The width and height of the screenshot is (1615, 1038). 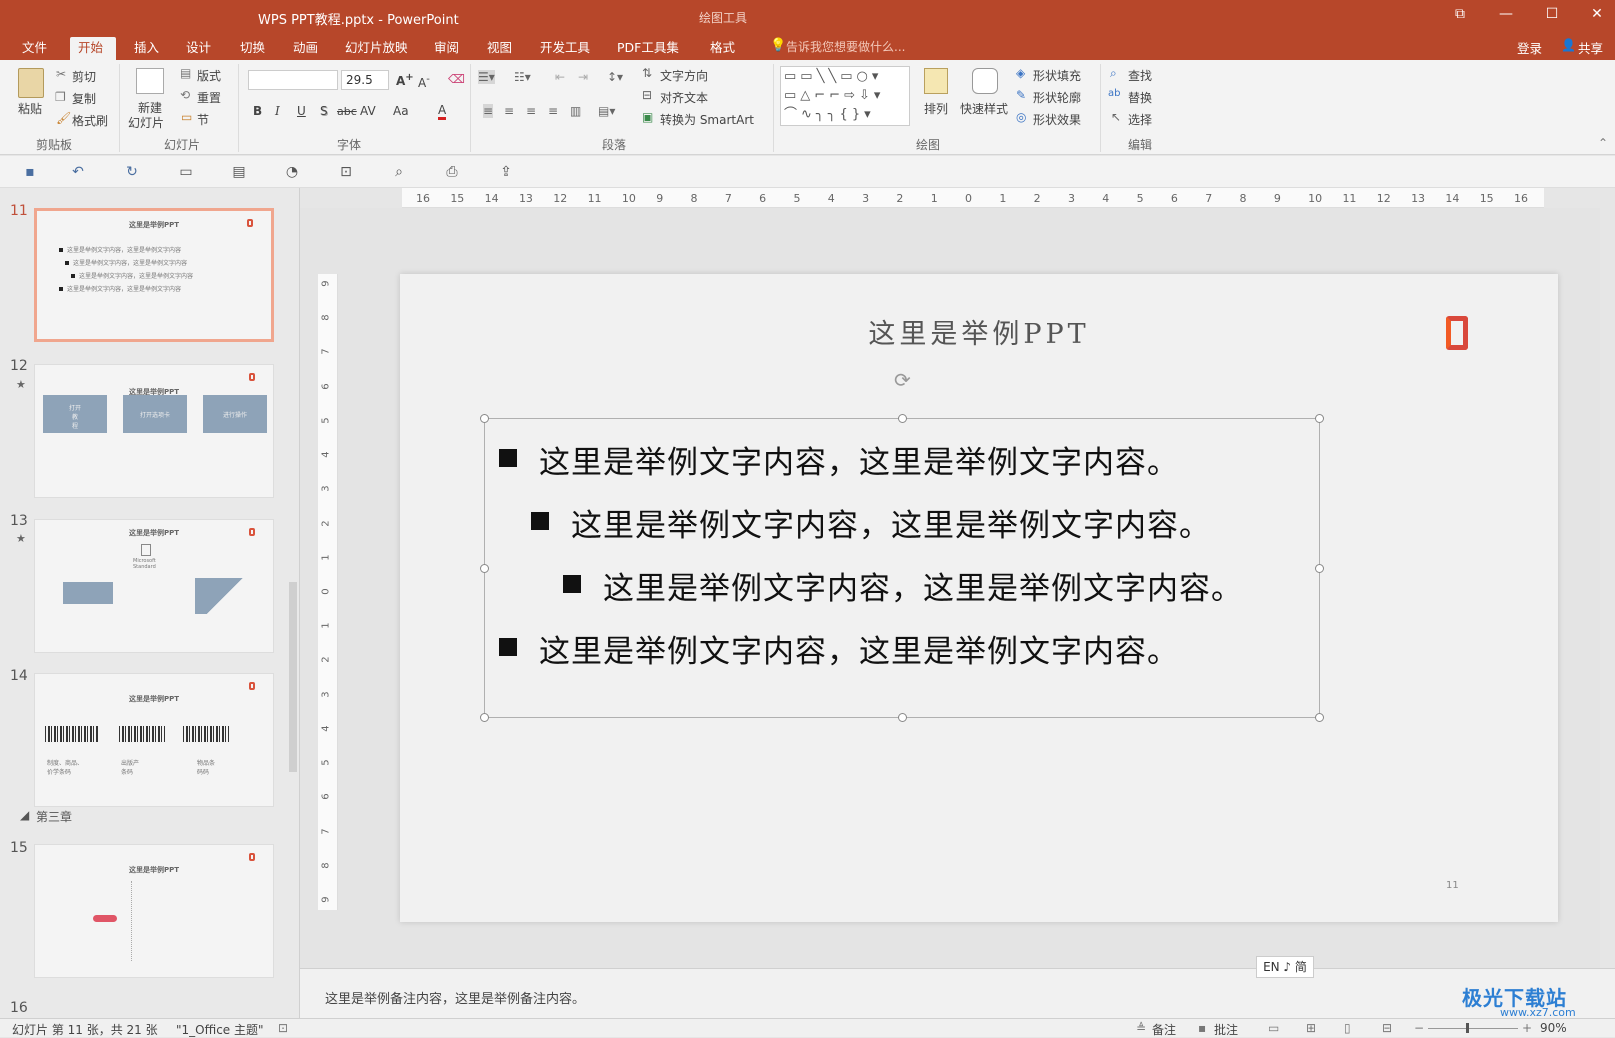 I want to click on shape-effects-button: 形状效果, so click(x=1057, y=119).